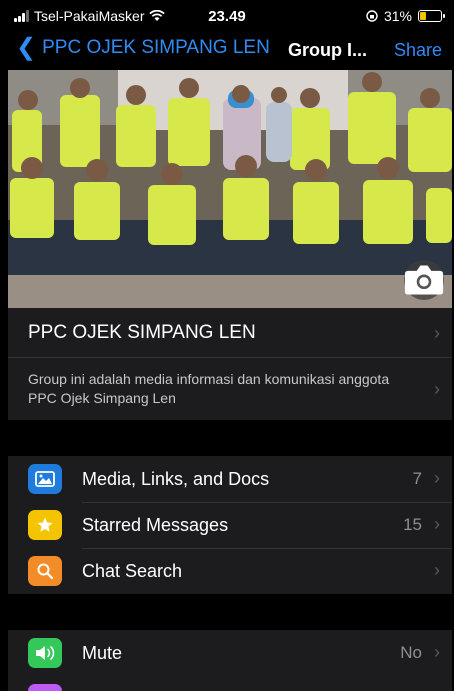 This screenshot has height=691, width=454. I want to click on media-count: 7, so click(417, 478).